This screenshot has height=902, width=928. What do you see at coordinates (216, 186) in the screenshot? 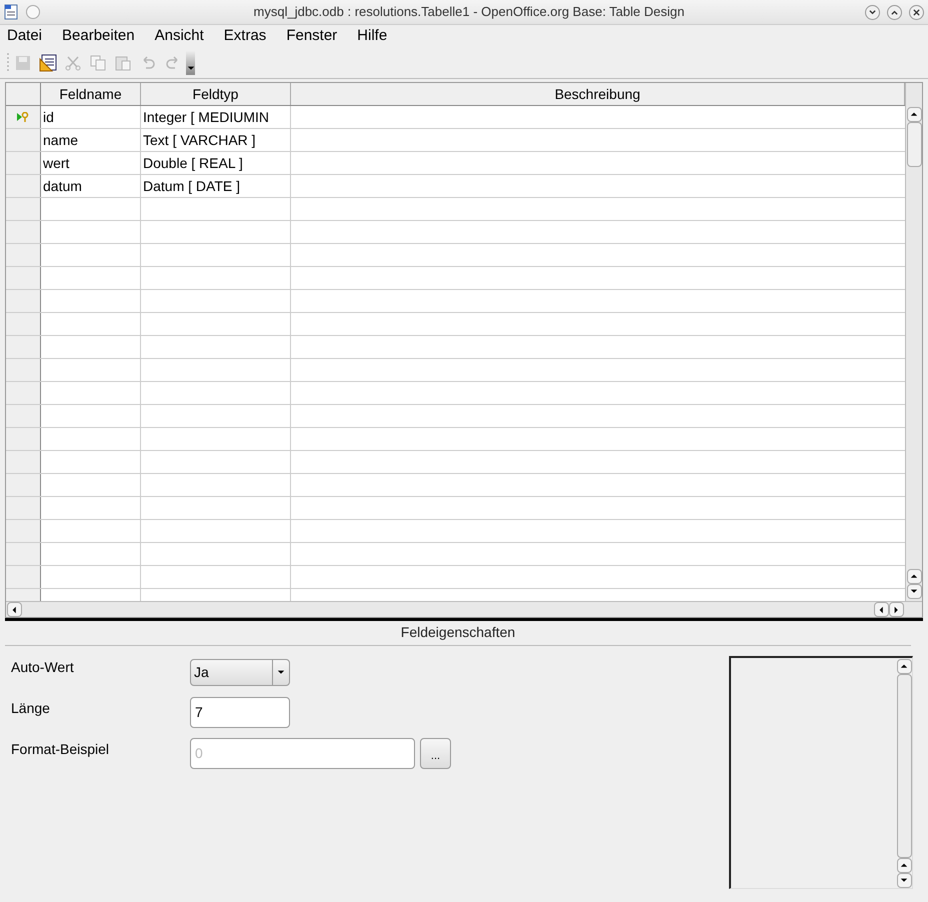
I see `table-cell: Datum [ DATE ]` at bounding box center [216, 186].